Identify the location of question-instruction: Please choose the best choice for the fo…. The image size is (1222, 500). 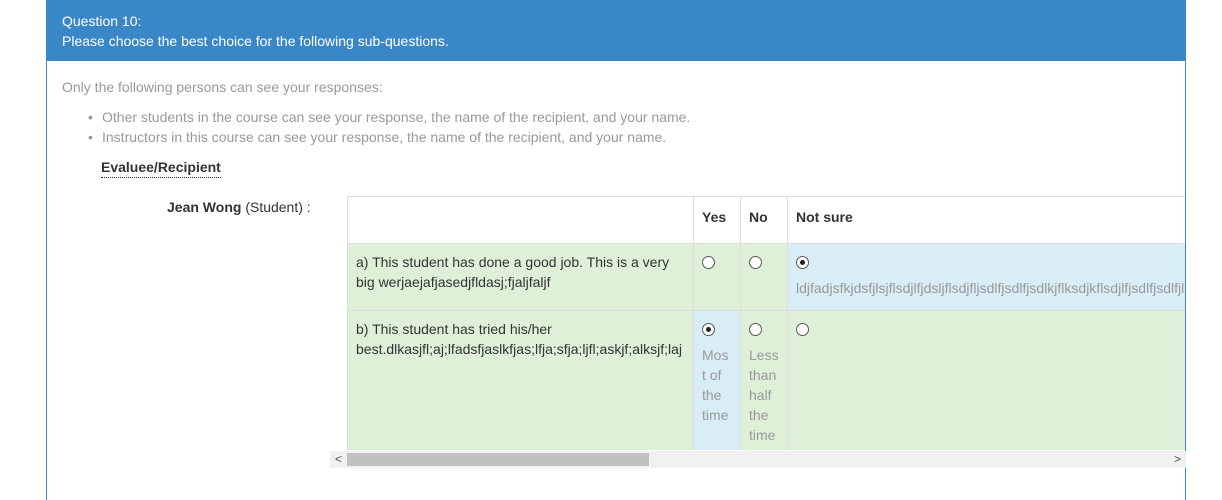
(255, 41).